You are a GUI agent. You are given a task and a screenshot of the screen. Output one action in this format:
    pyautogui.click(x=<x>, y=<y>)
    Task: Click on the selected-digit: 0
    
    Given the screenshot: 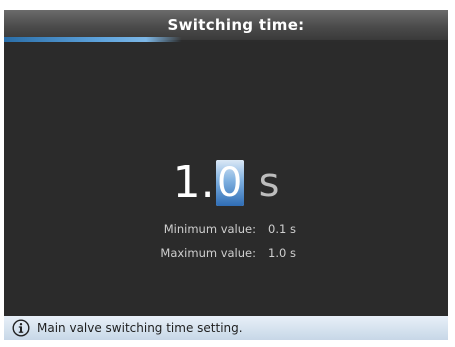 What is the action you would take?
    pyautogui.click(x=230, y=183)
    